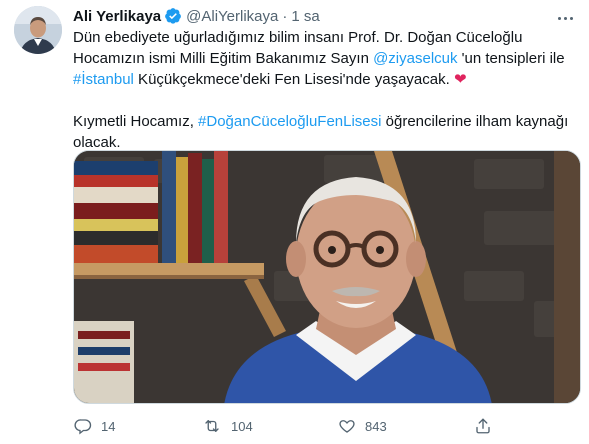 This screenshot has width=589, height=444. Describe the element at coordinates (136, 121) in the screenshot. I see `text-segment: Kıymetli Hocamız,` at that location.